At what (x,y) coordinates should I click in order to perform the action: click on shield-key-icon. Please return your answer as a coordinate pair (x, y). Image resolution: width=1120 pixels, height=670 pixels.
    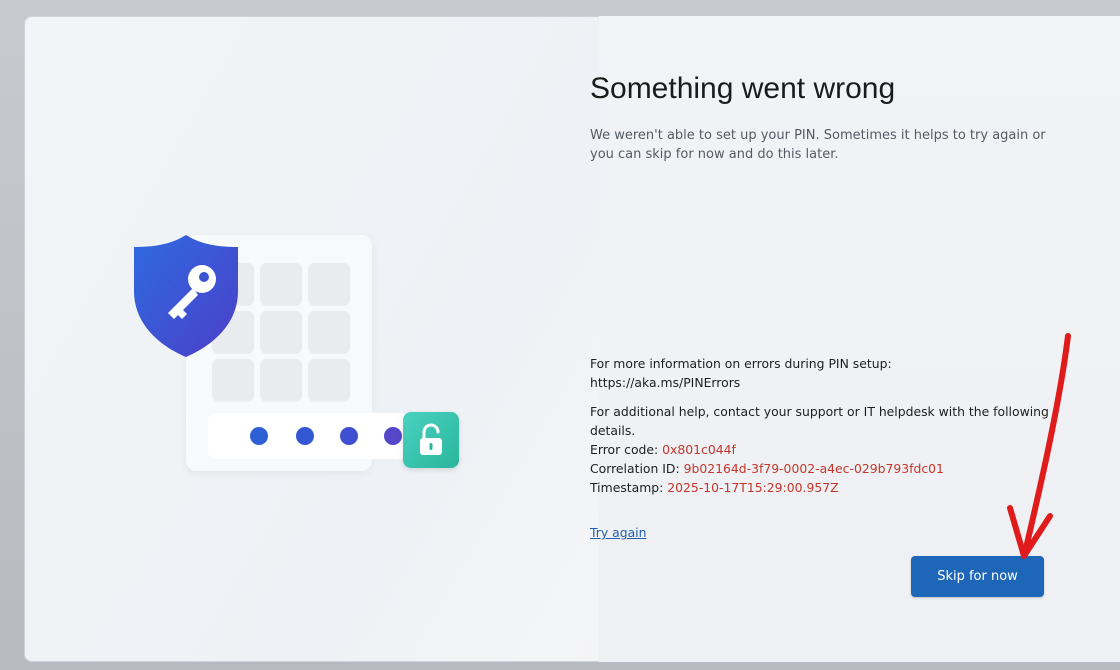
    Looking at the image, I should click on (186, 296).